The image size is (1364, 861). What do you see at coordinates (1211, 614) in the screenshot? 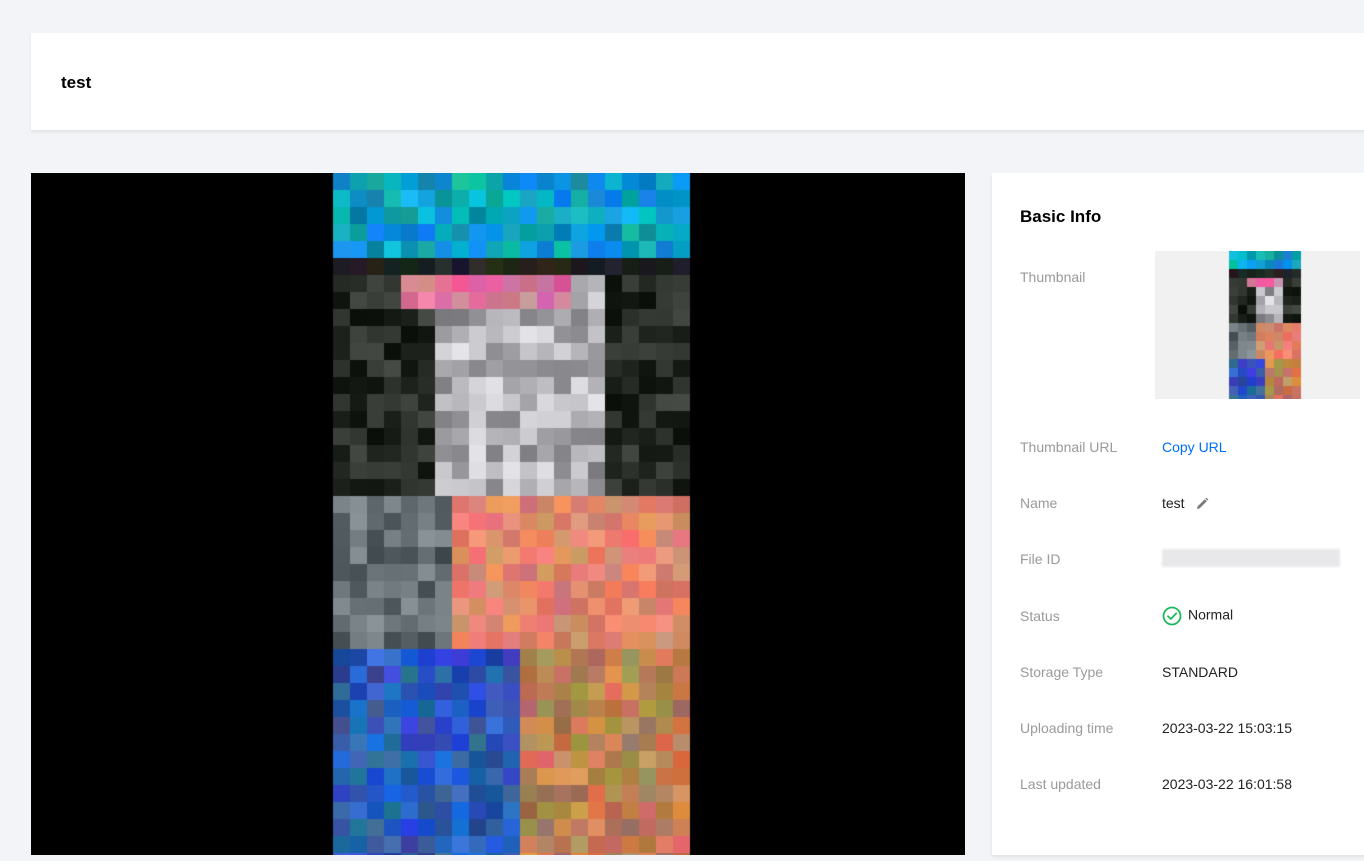
I see `status-value: Normal` at bounding box center [1211, 614].